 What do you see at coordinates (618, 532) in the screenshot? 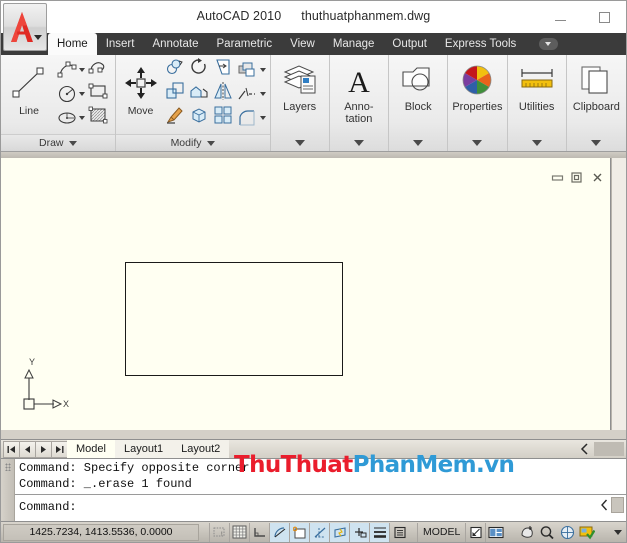
I see `status-bar-overflow-caret-icon` at bounding box center [618, 532].